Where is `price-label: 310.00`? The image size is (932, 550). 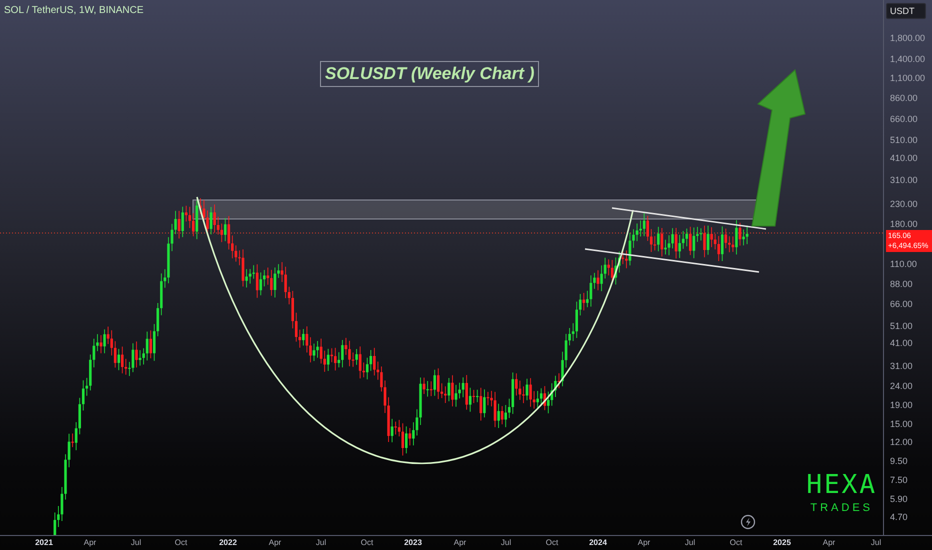
price-label: 310.00 is located at coordinates (904, 180).